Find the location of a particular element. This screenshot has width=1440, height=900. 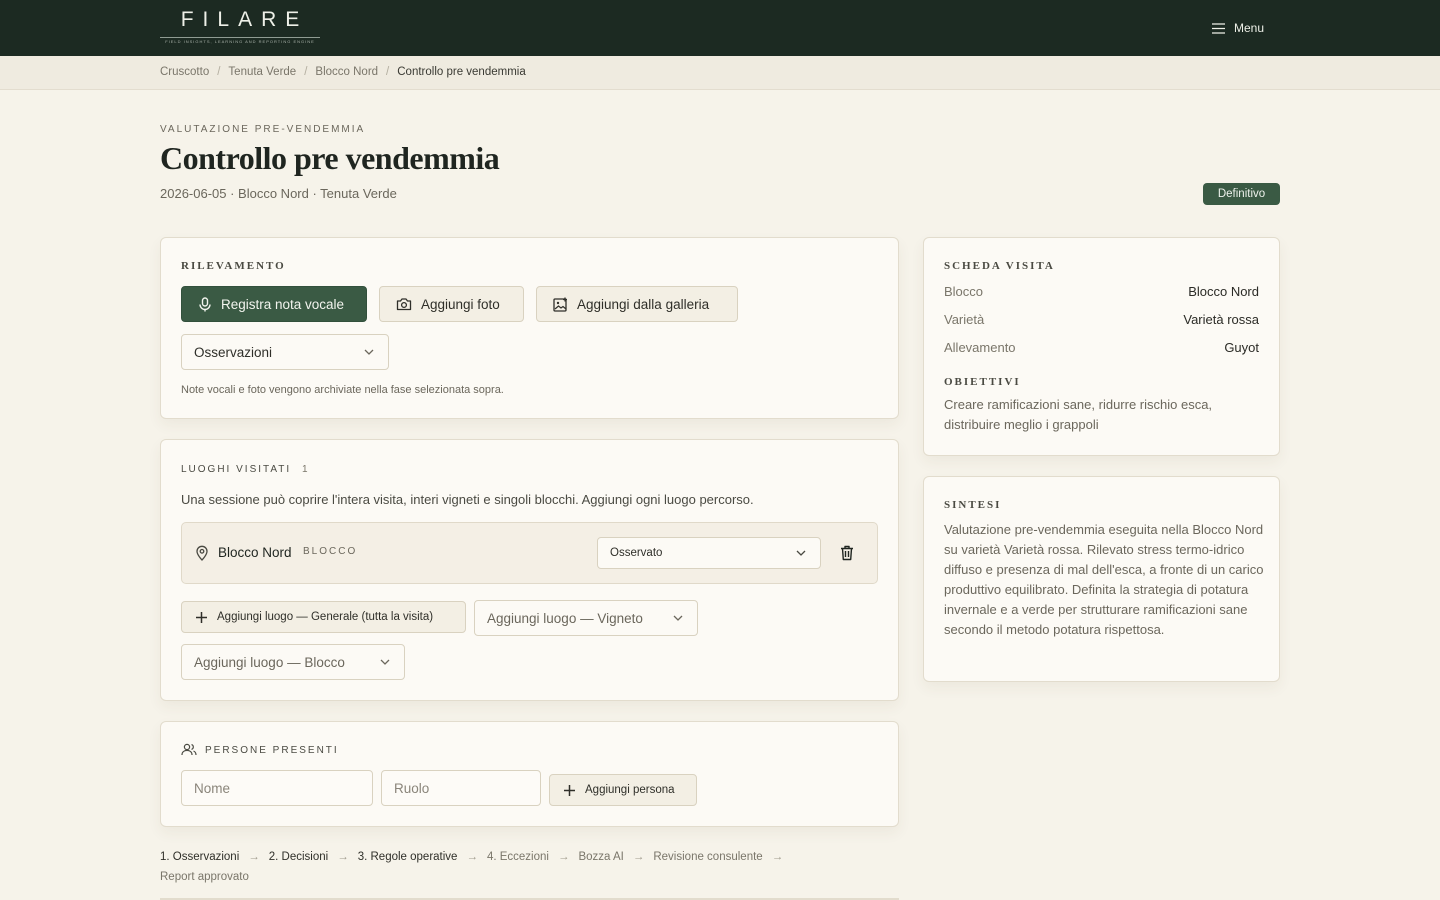

step-observations: 1. Osservazioni is located at coordinates (199, 857).